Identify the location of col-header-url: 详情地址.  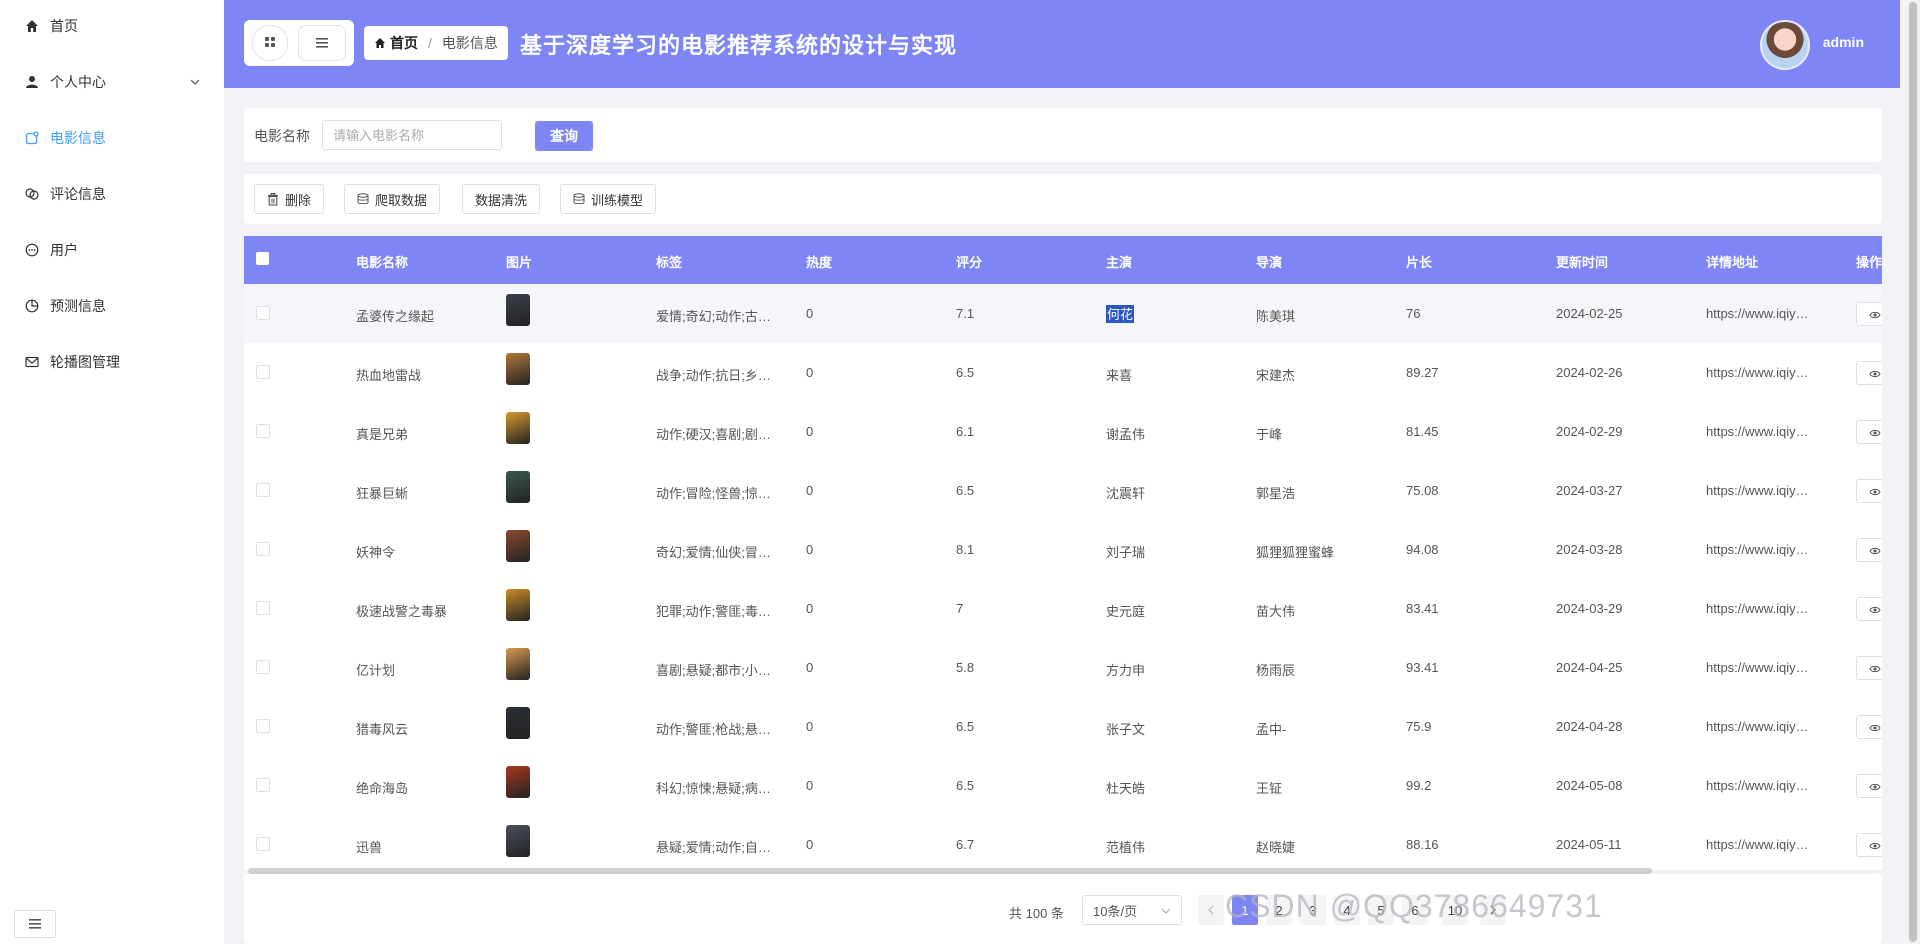
(1732, 261).